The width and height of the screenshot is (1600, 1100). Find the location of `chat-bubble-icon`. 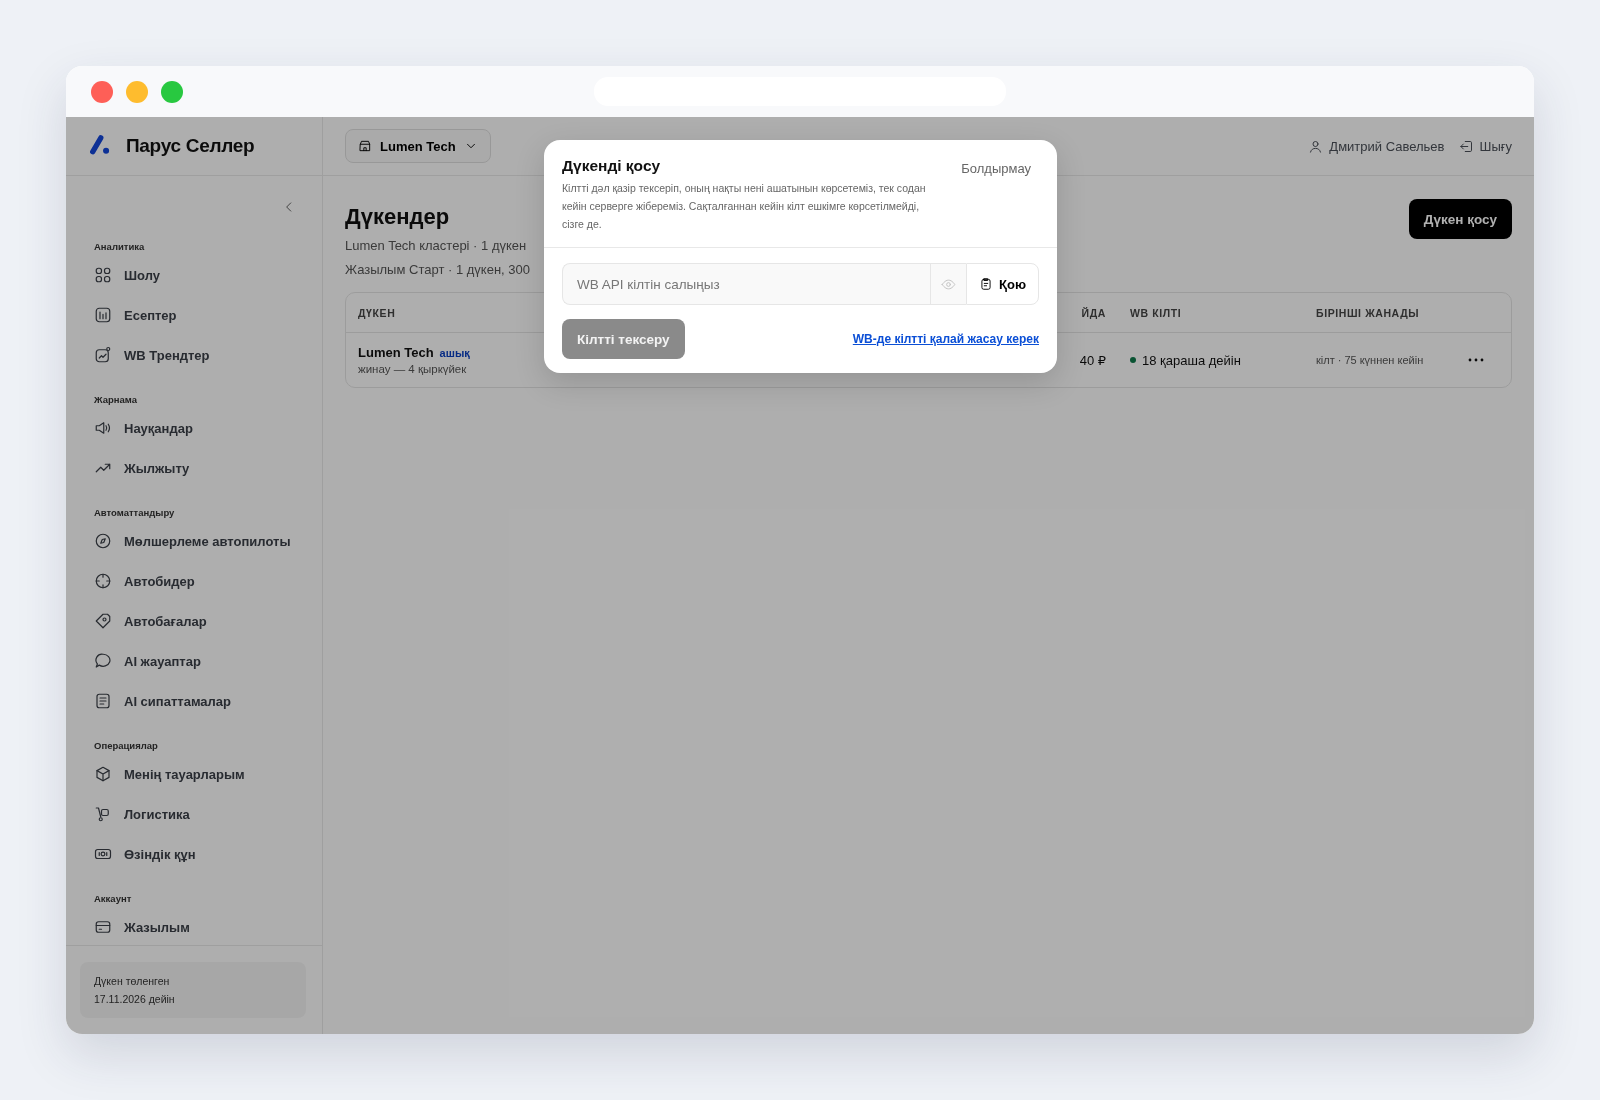

chat-bubble-icon is located at coordinates (103, 661).